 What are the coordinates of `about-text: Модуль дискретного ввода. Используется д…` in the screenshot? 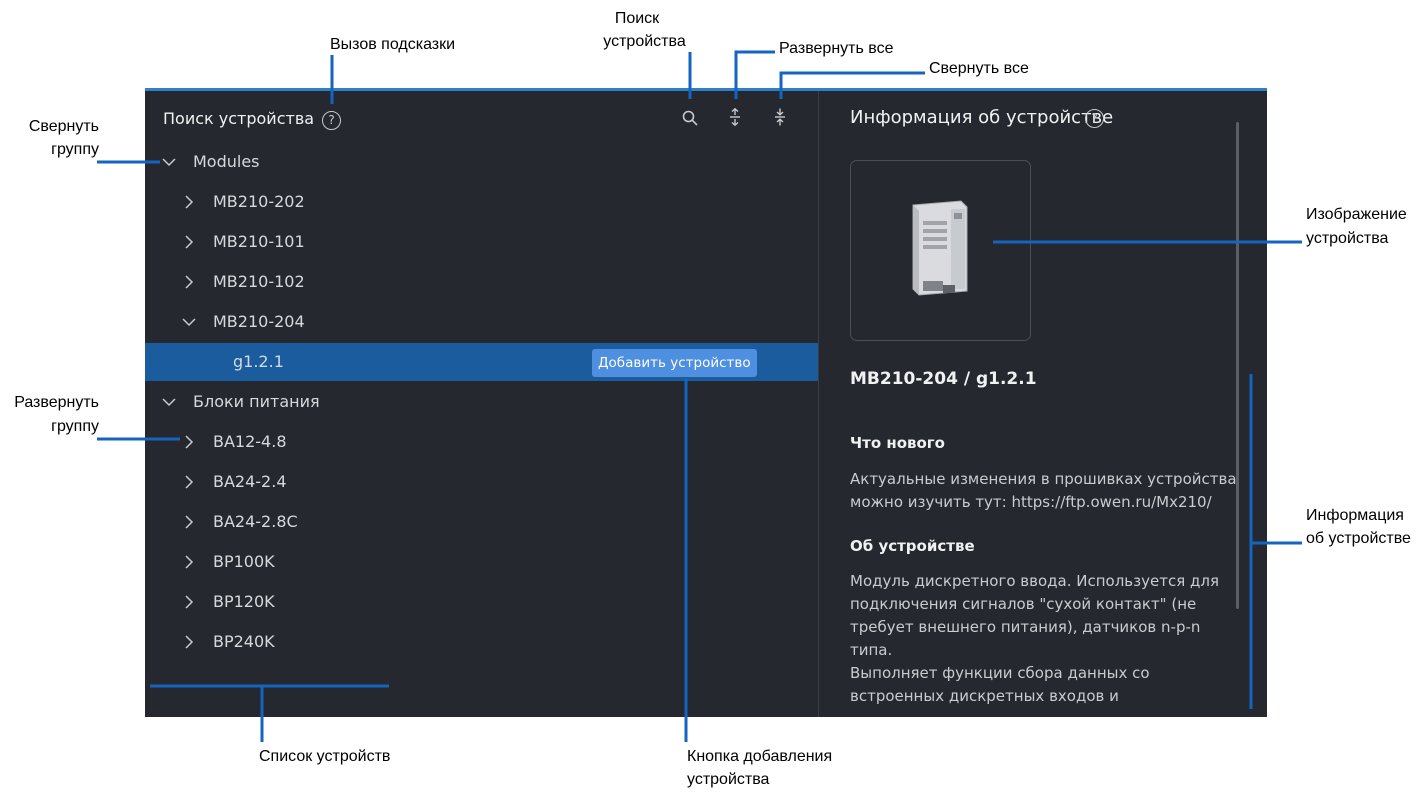 It's located at (1034, 638).